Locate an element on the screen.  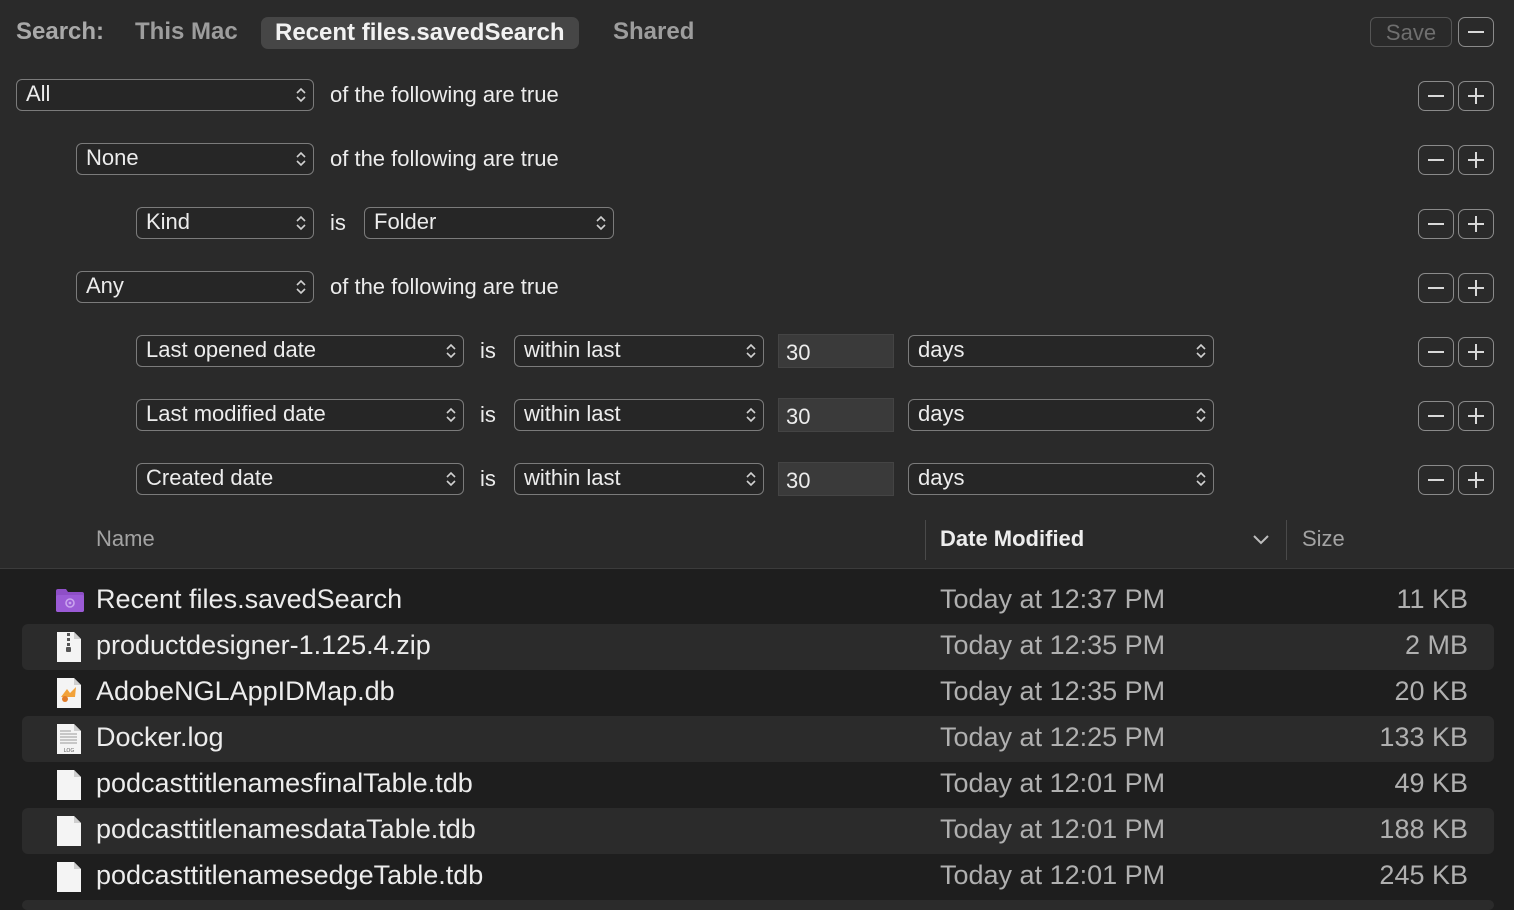
file-date: Today at 12:37 PM is located at coordinates (1053, 599).